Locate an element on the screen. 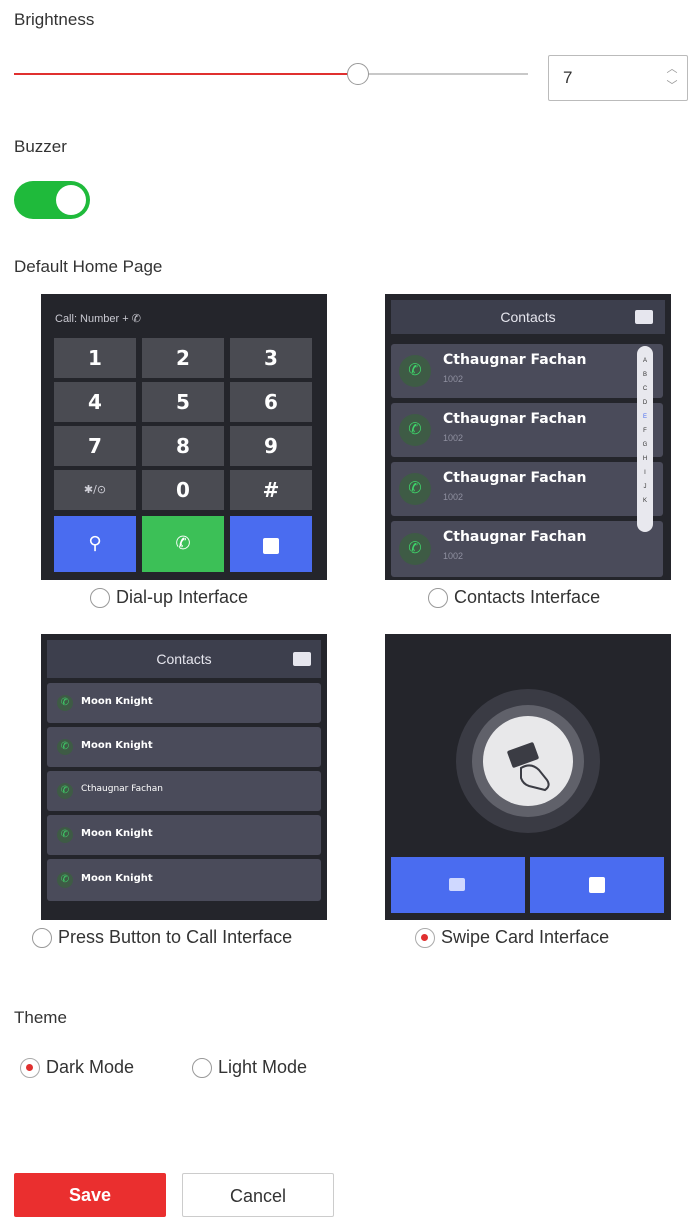 The width and height of the screenshot is (689, 1217). swipe-card-preview is located at coordinates (528, 777).